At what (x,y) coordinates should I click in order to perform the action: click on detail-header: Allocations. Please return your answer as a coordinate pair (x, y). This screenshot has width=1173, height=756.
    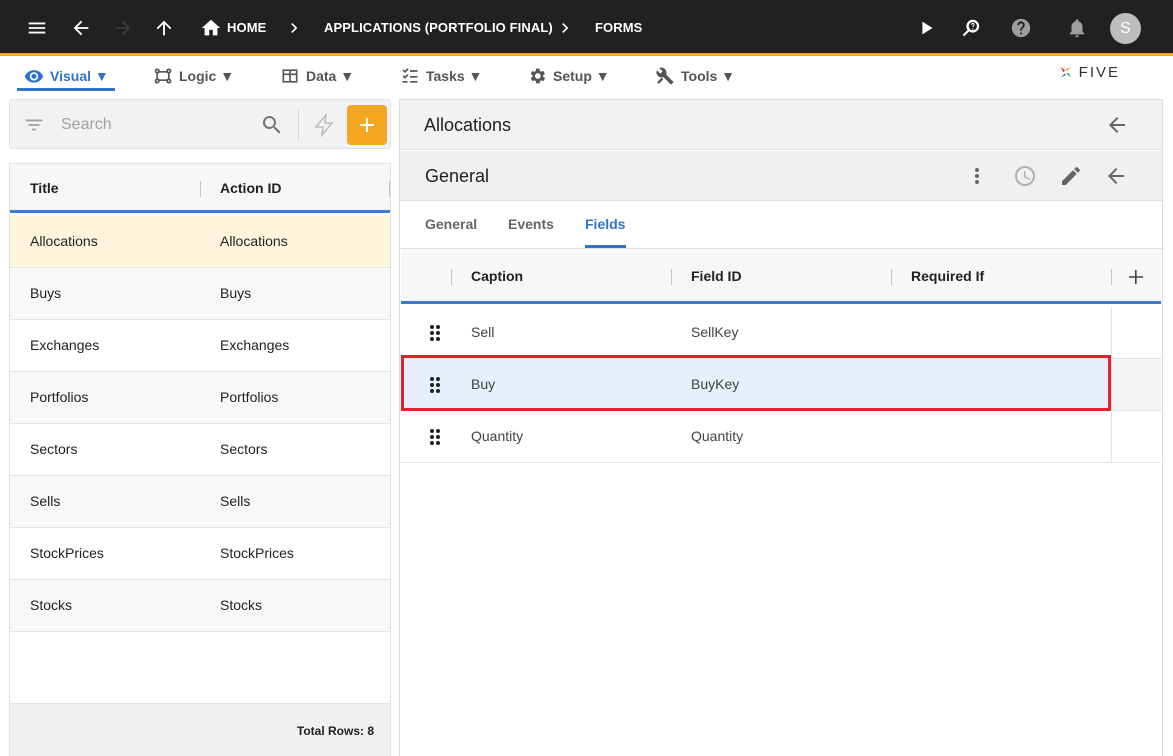
    Looking at the image, I should click on (781, 125).